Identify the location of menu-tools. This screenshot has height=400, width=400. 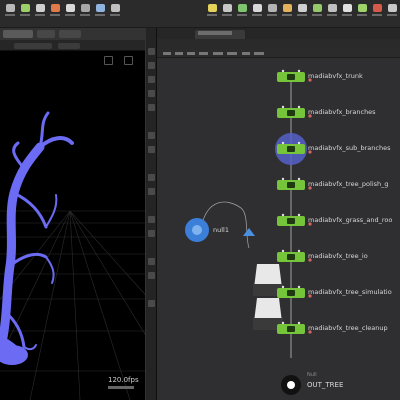
(218, 53).